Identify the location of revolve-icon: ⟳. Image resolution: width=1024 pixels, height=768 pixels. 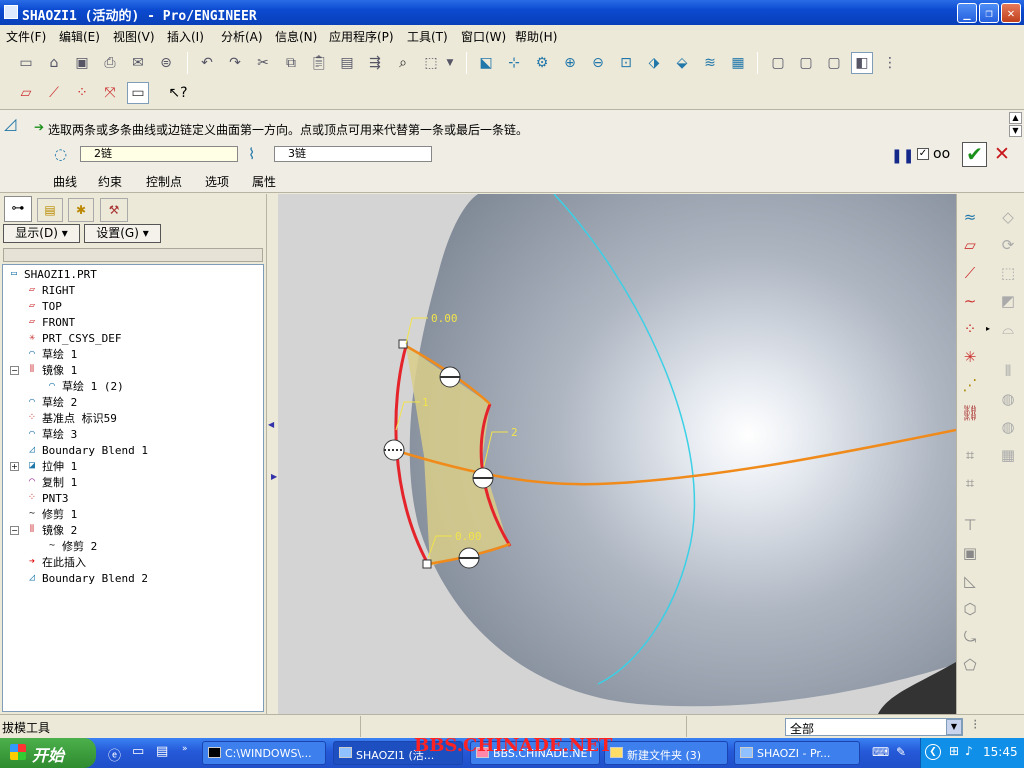
(1008, 245).